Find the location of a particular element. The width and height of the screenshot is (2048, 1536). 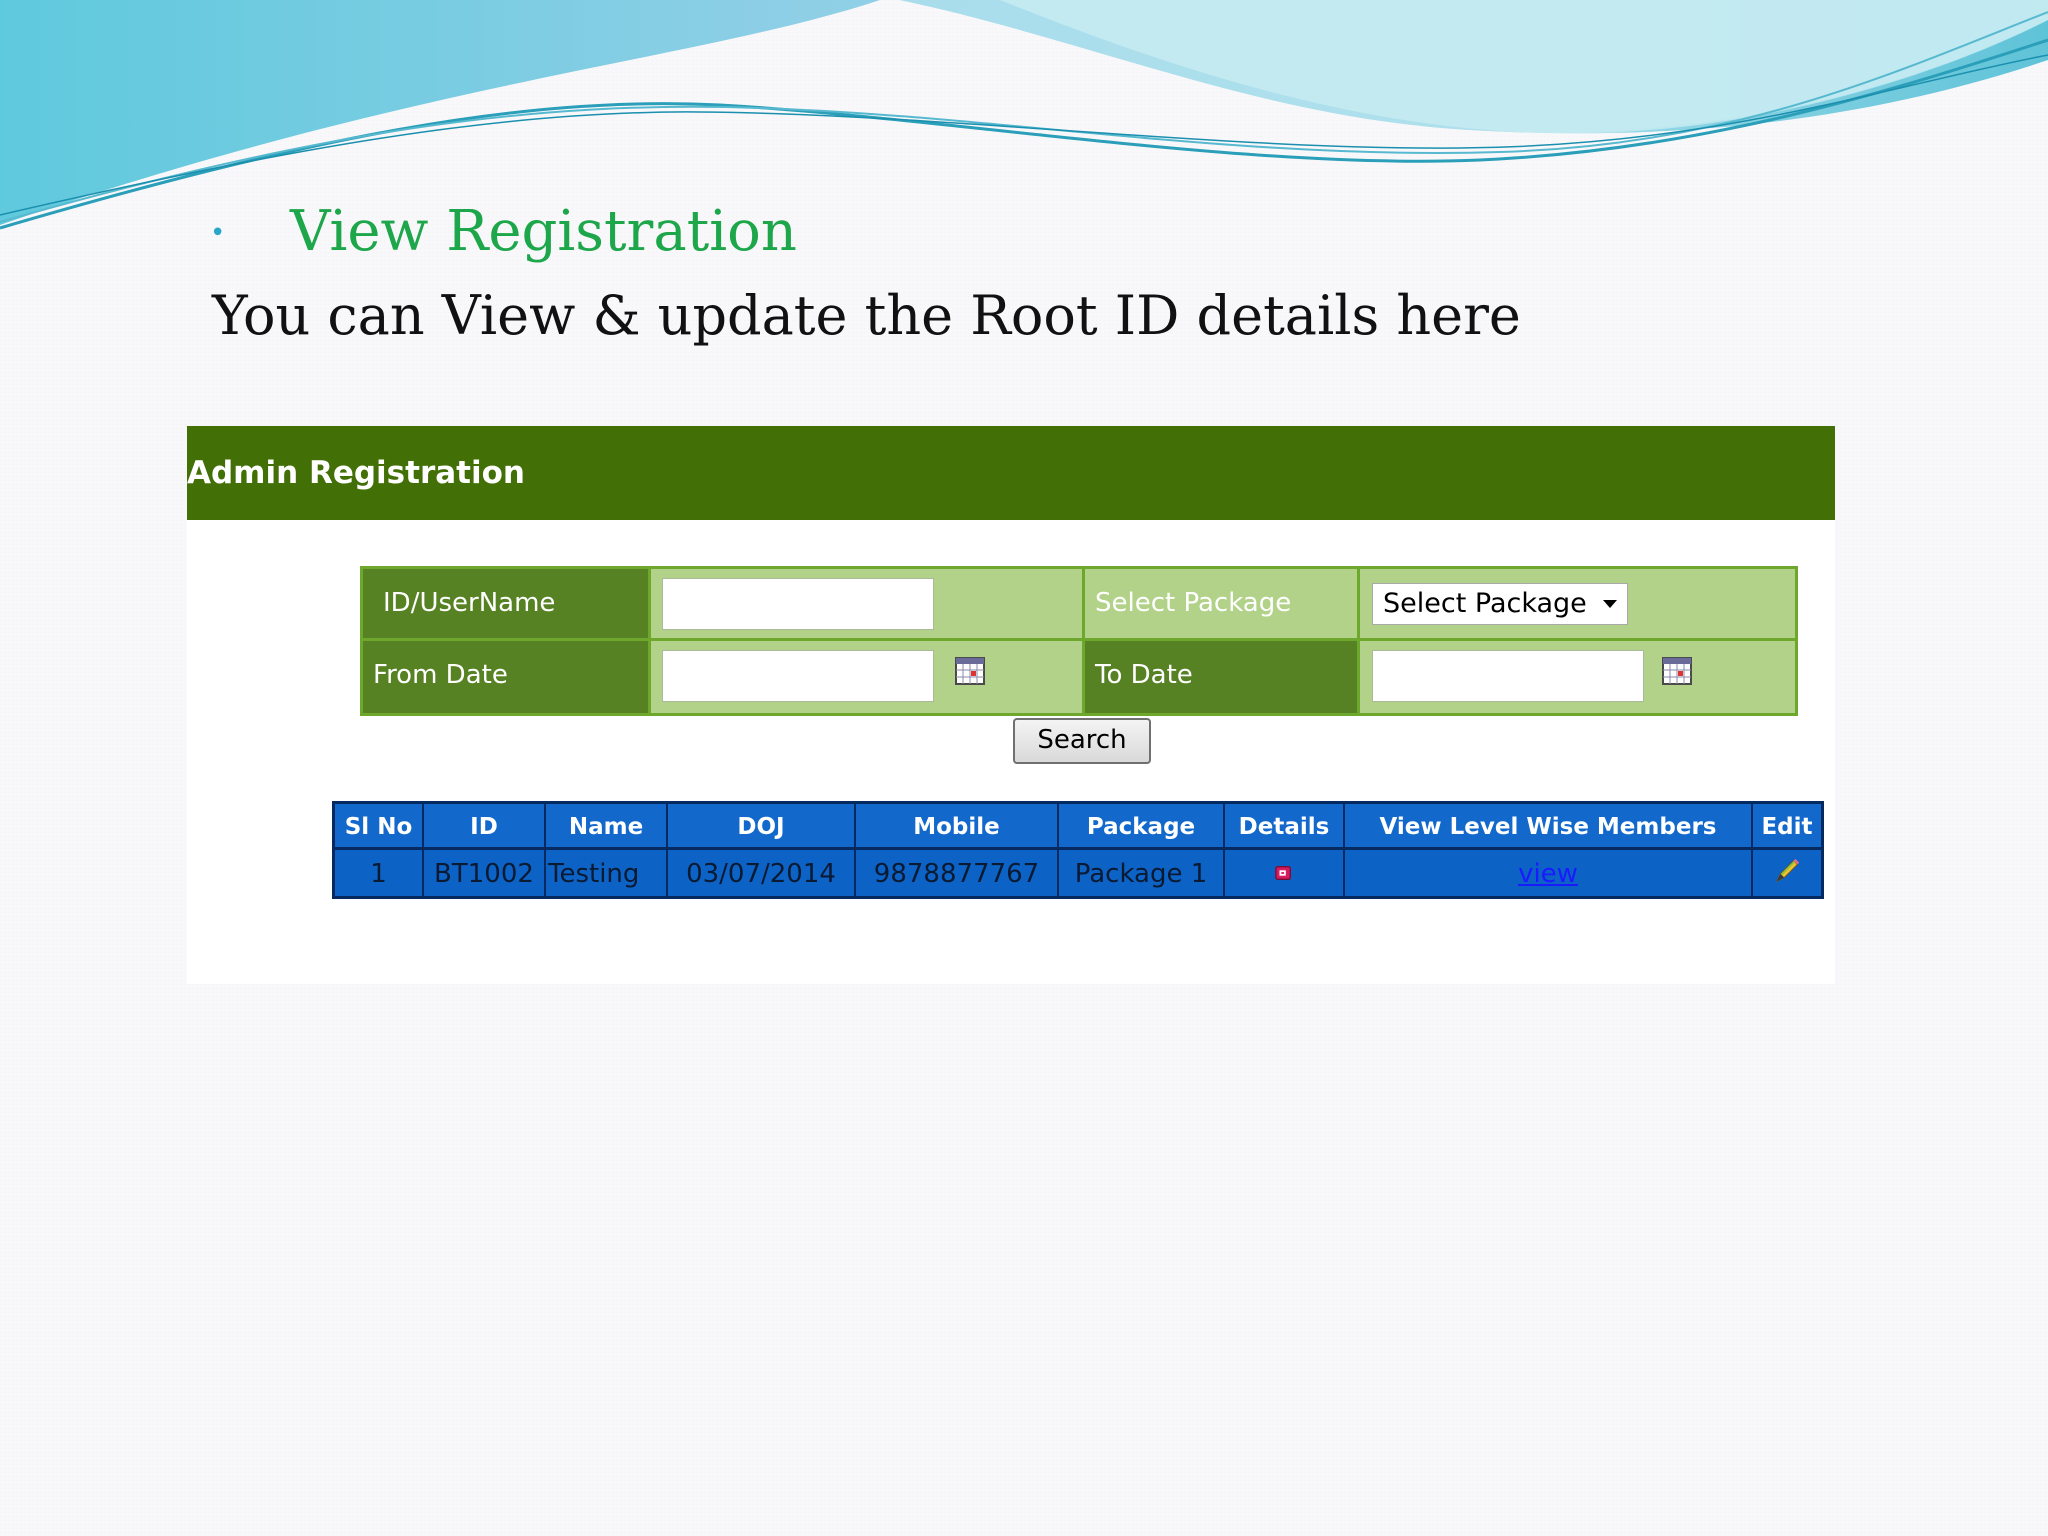

details-icon is located at coordinates (1284, 873).